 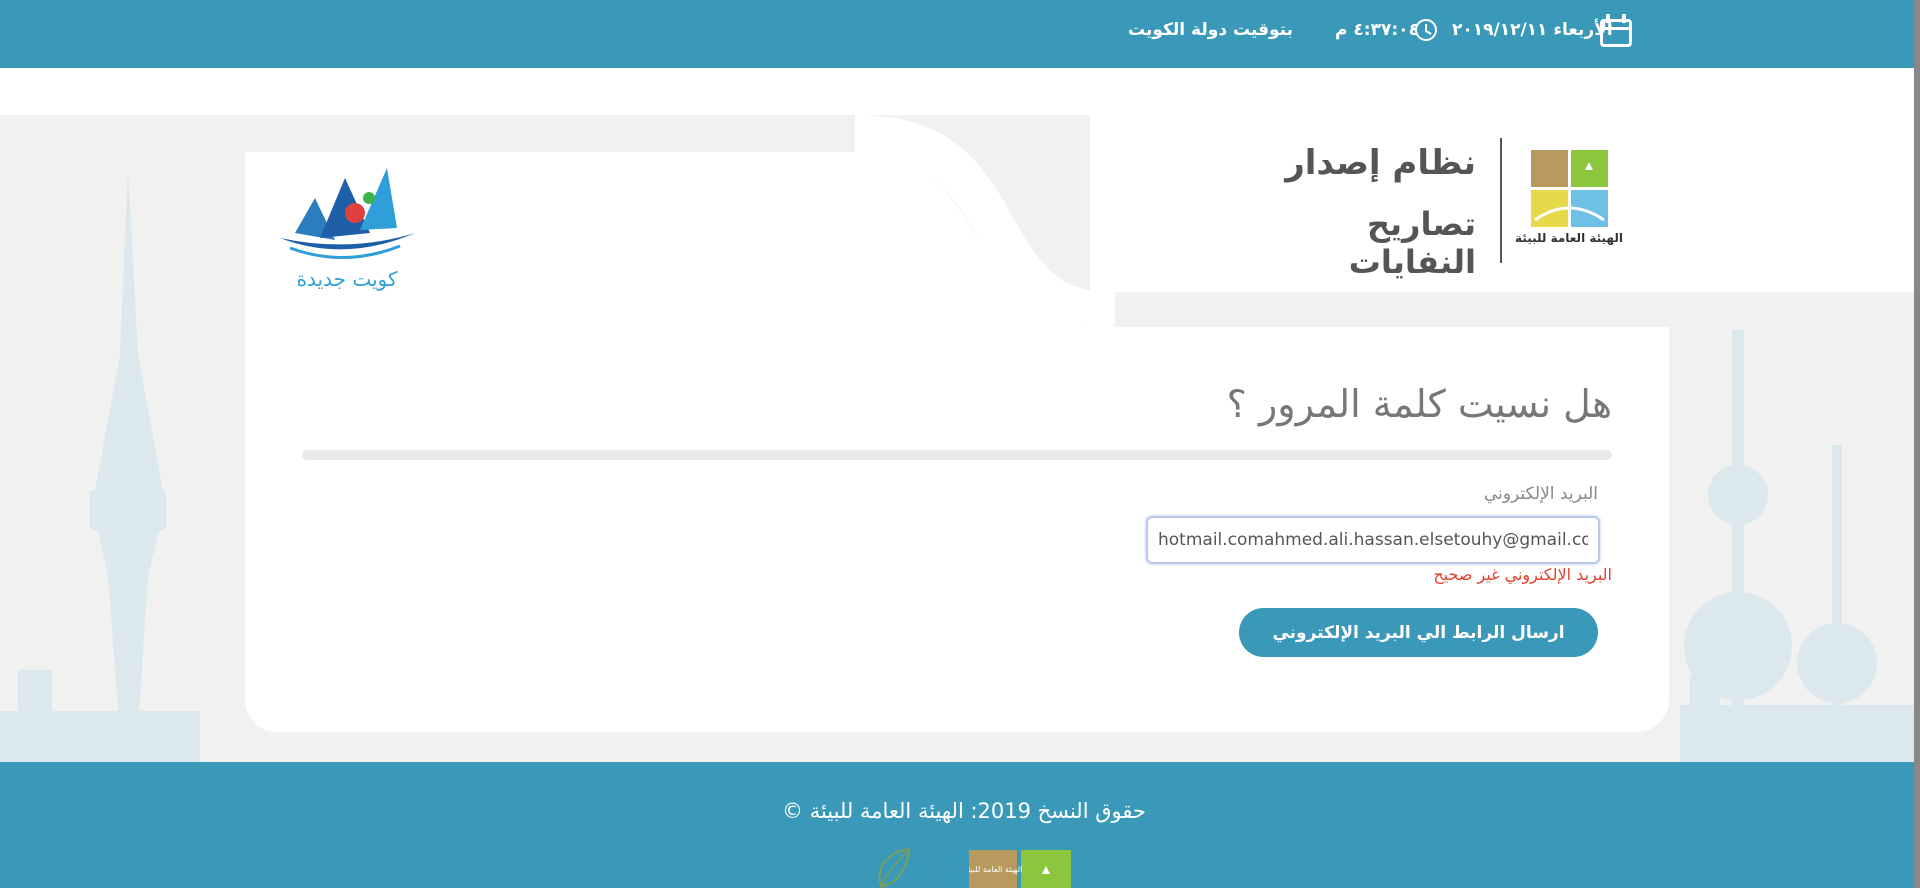 I want to click on new-kuwait-logo-text: كويت جديدة, so click(x=347, y=279).